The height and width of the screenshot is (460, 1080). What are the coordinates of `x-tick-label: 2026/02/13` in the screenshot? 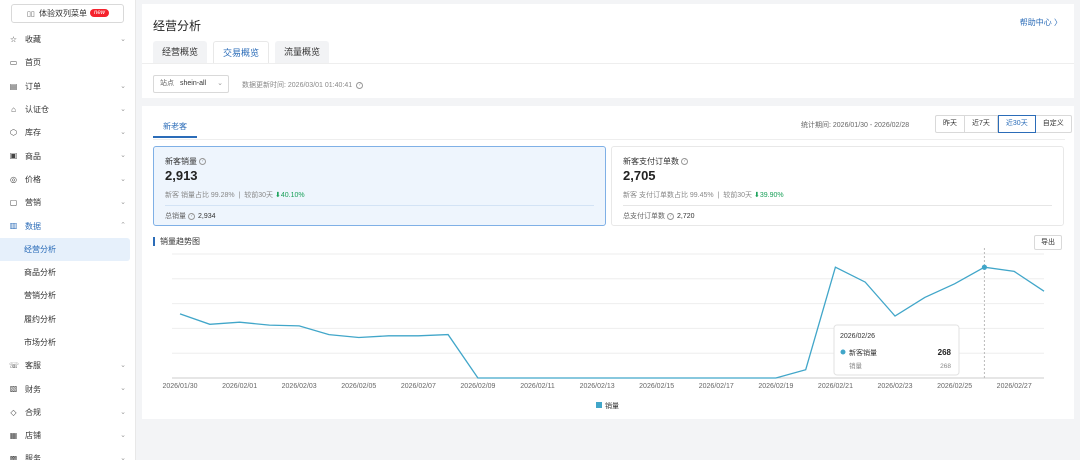 It's located at (597, 386).